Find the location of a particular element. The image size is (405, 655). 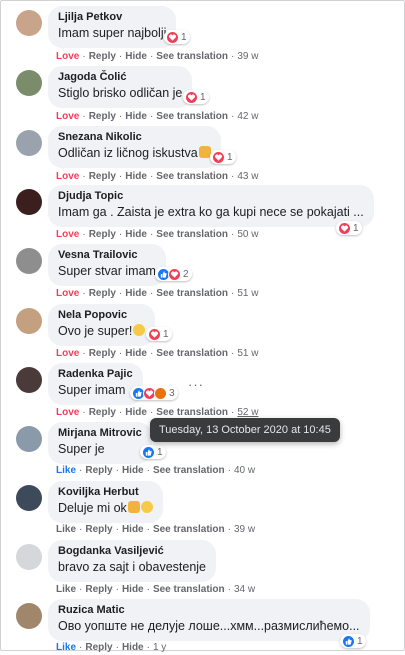

author-name: Ruzica Matic is located at coordinates (209, 610).